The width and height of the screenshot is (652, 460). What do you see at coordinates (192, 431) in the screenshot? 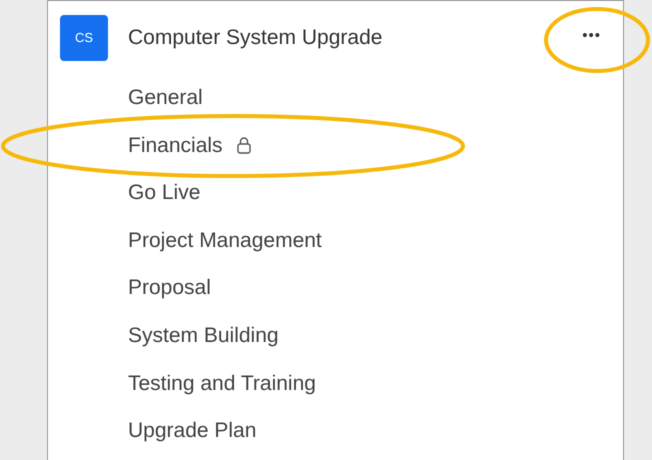
I see `channel-item: Upgrade Plan` at bounding box center [192, 431].